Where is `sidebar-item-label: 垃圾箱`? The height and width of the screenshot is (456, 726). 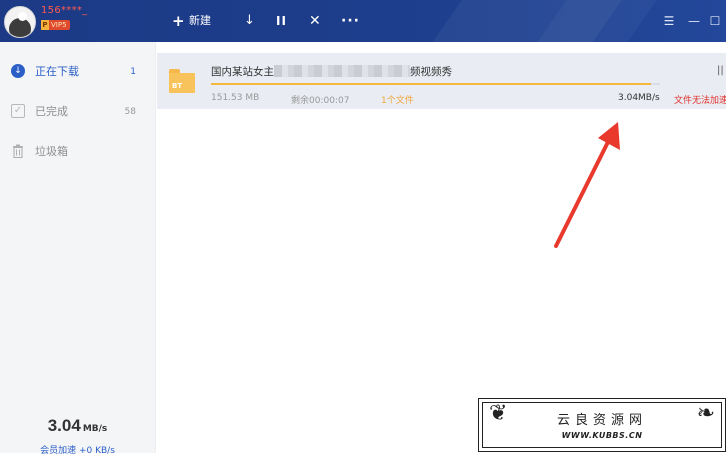
sidebar-item-label: 垃圾箱 is located at coordinates (51, 151).